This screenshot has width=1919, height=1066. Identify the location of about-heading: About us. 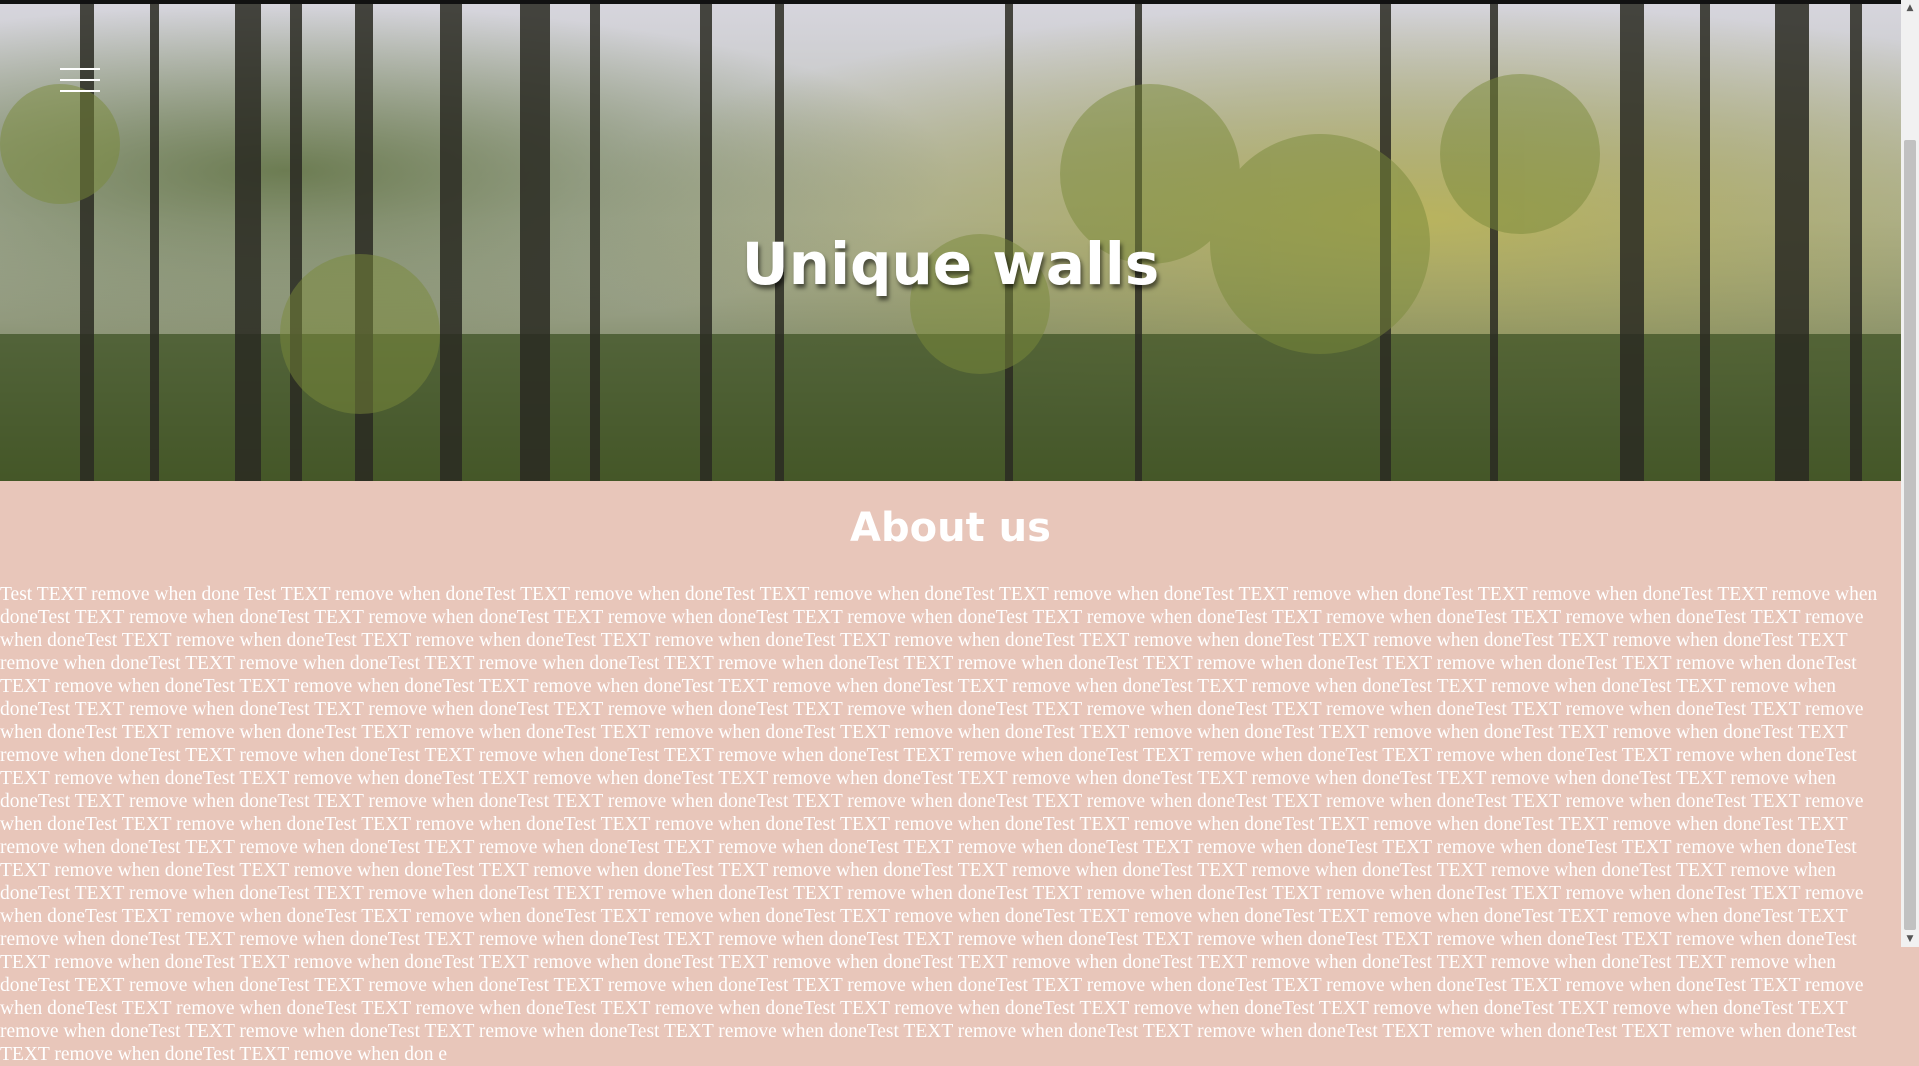
(950, 528).